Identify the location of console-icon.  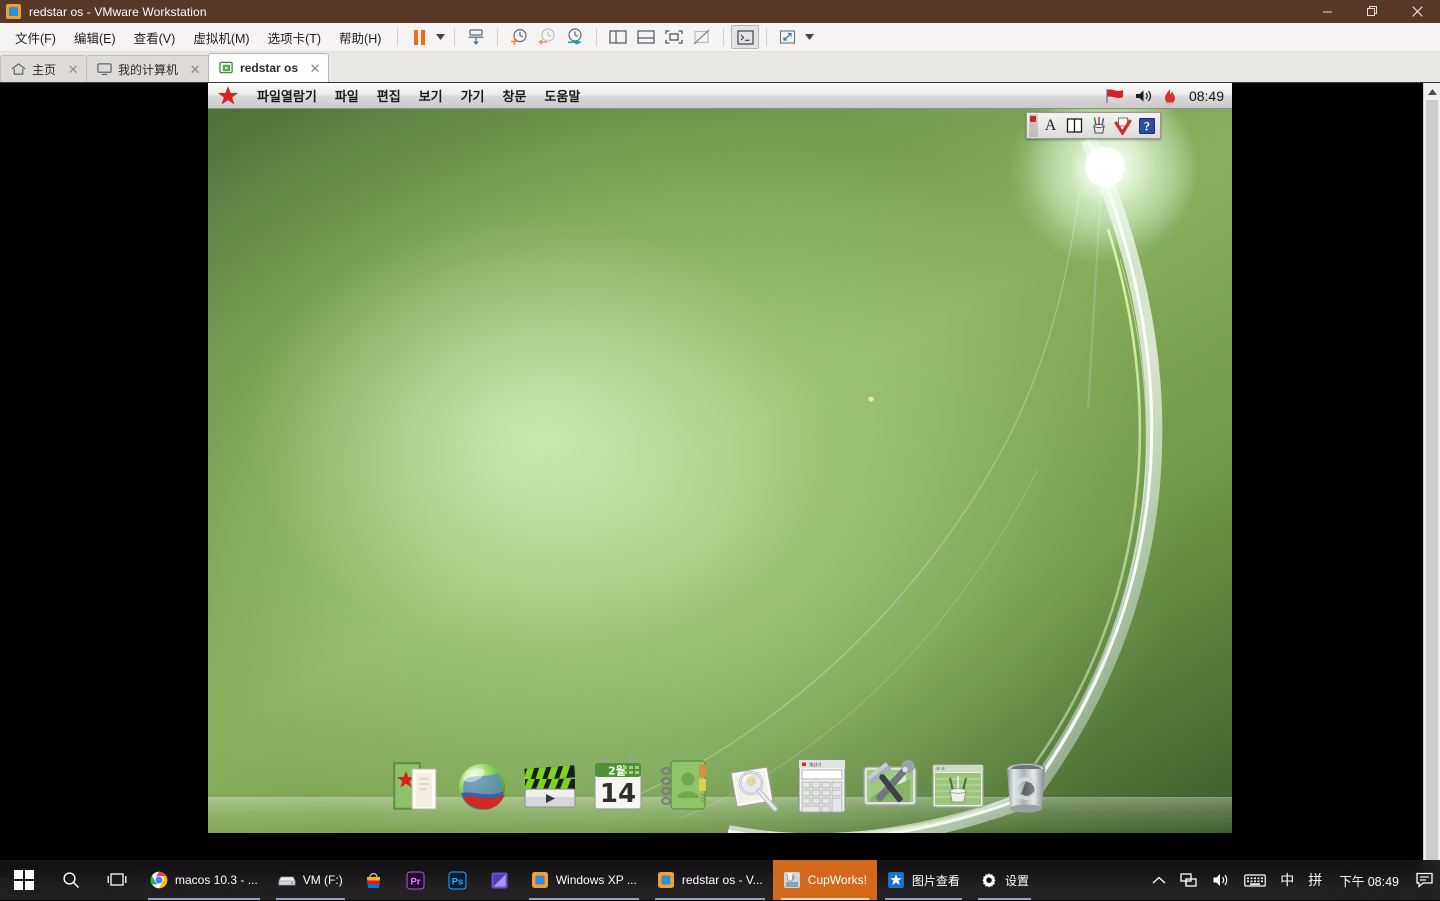
(745, 37).